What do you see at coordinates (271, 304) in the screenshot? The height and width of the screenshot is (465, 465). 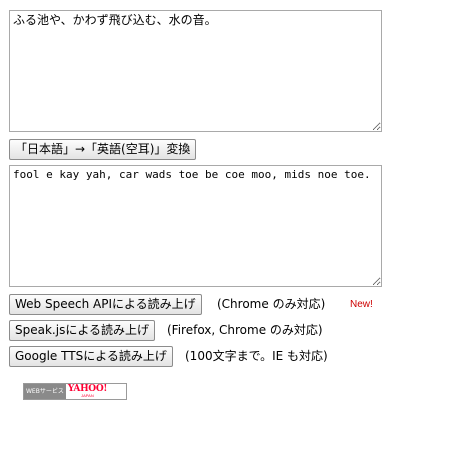 I see `web-speech-note: (Chrome のみ対応)` at bounding box center [271, 304].